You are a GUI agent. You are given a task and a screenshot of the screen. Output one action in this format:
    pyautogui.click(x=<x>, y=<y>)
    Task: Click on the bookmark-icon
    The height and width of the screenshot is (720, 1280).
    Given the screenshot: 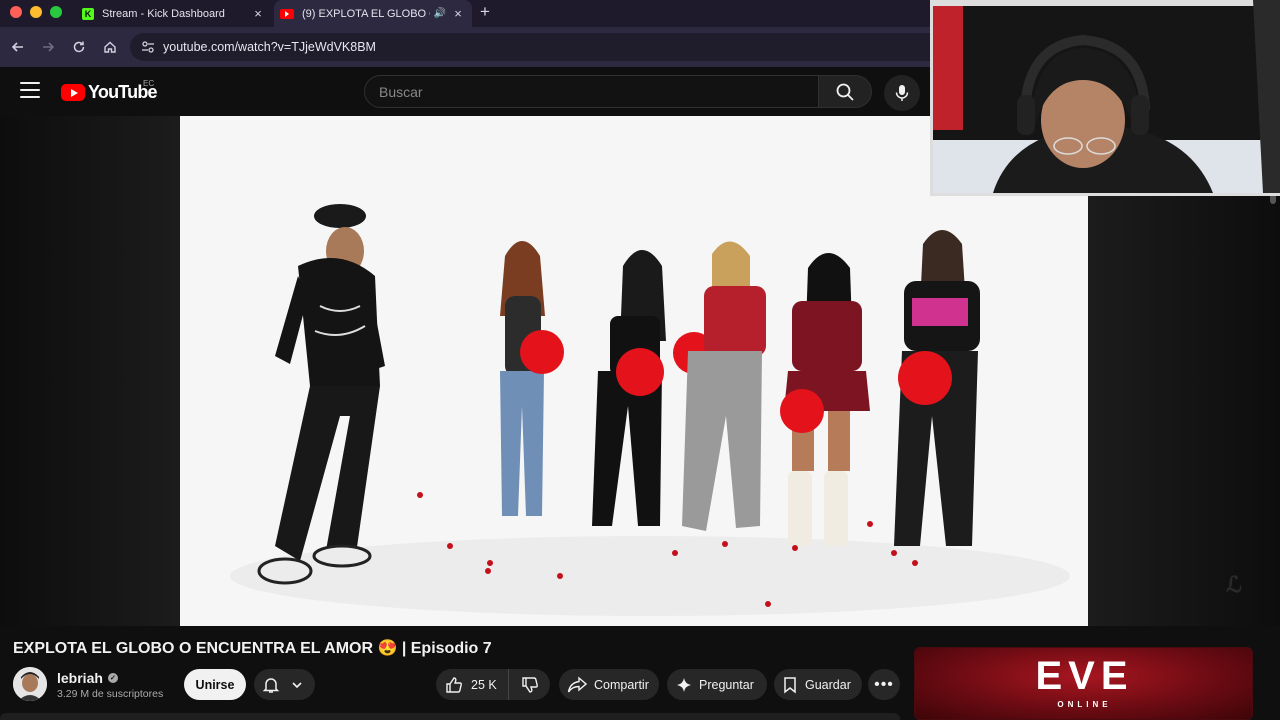 What is the action you would take?
    pyautogui.click(x=790, y=685)
    